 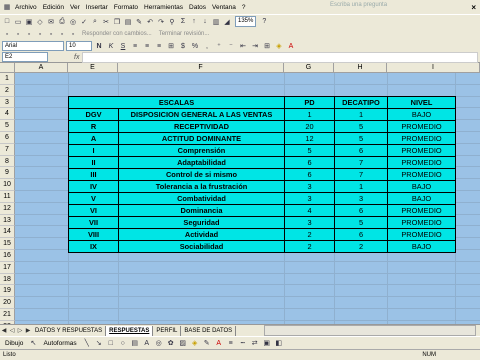 What do you see at coordinates (93, 114) in the screenshot?
I see `scale-code-cell: DGV` at bounding box center [93, 114].